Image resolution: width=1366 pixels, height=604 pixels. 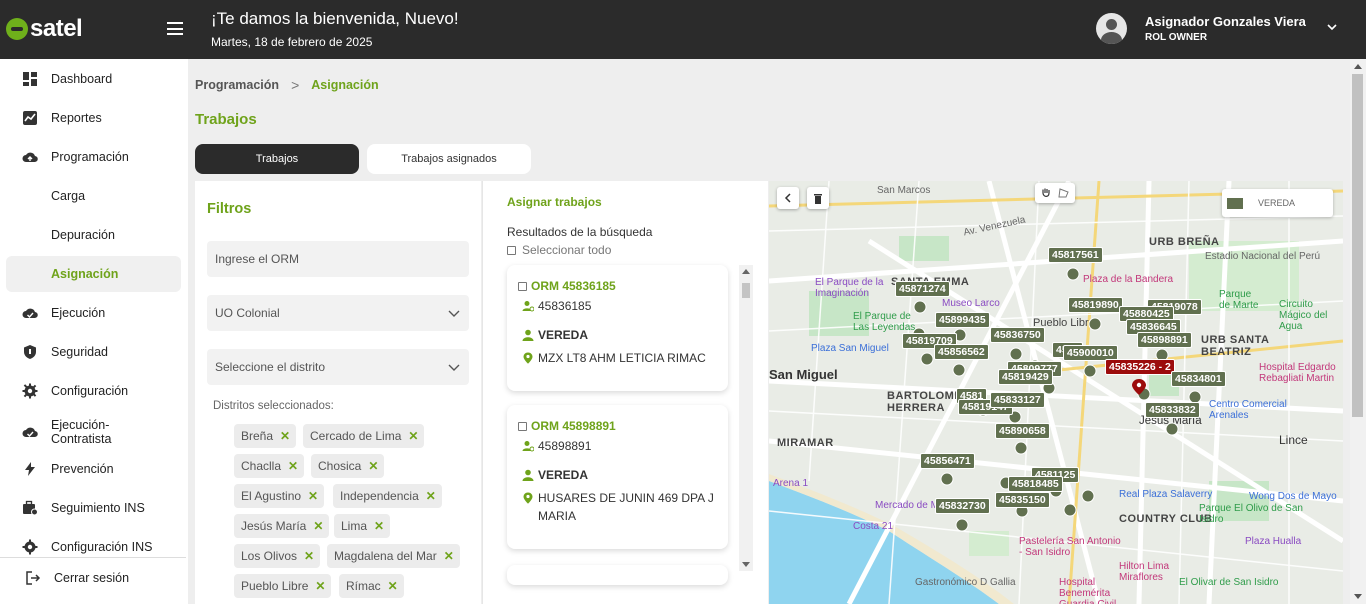 I want to click on map-marker: 45817561, so click(x=1075, y=255).